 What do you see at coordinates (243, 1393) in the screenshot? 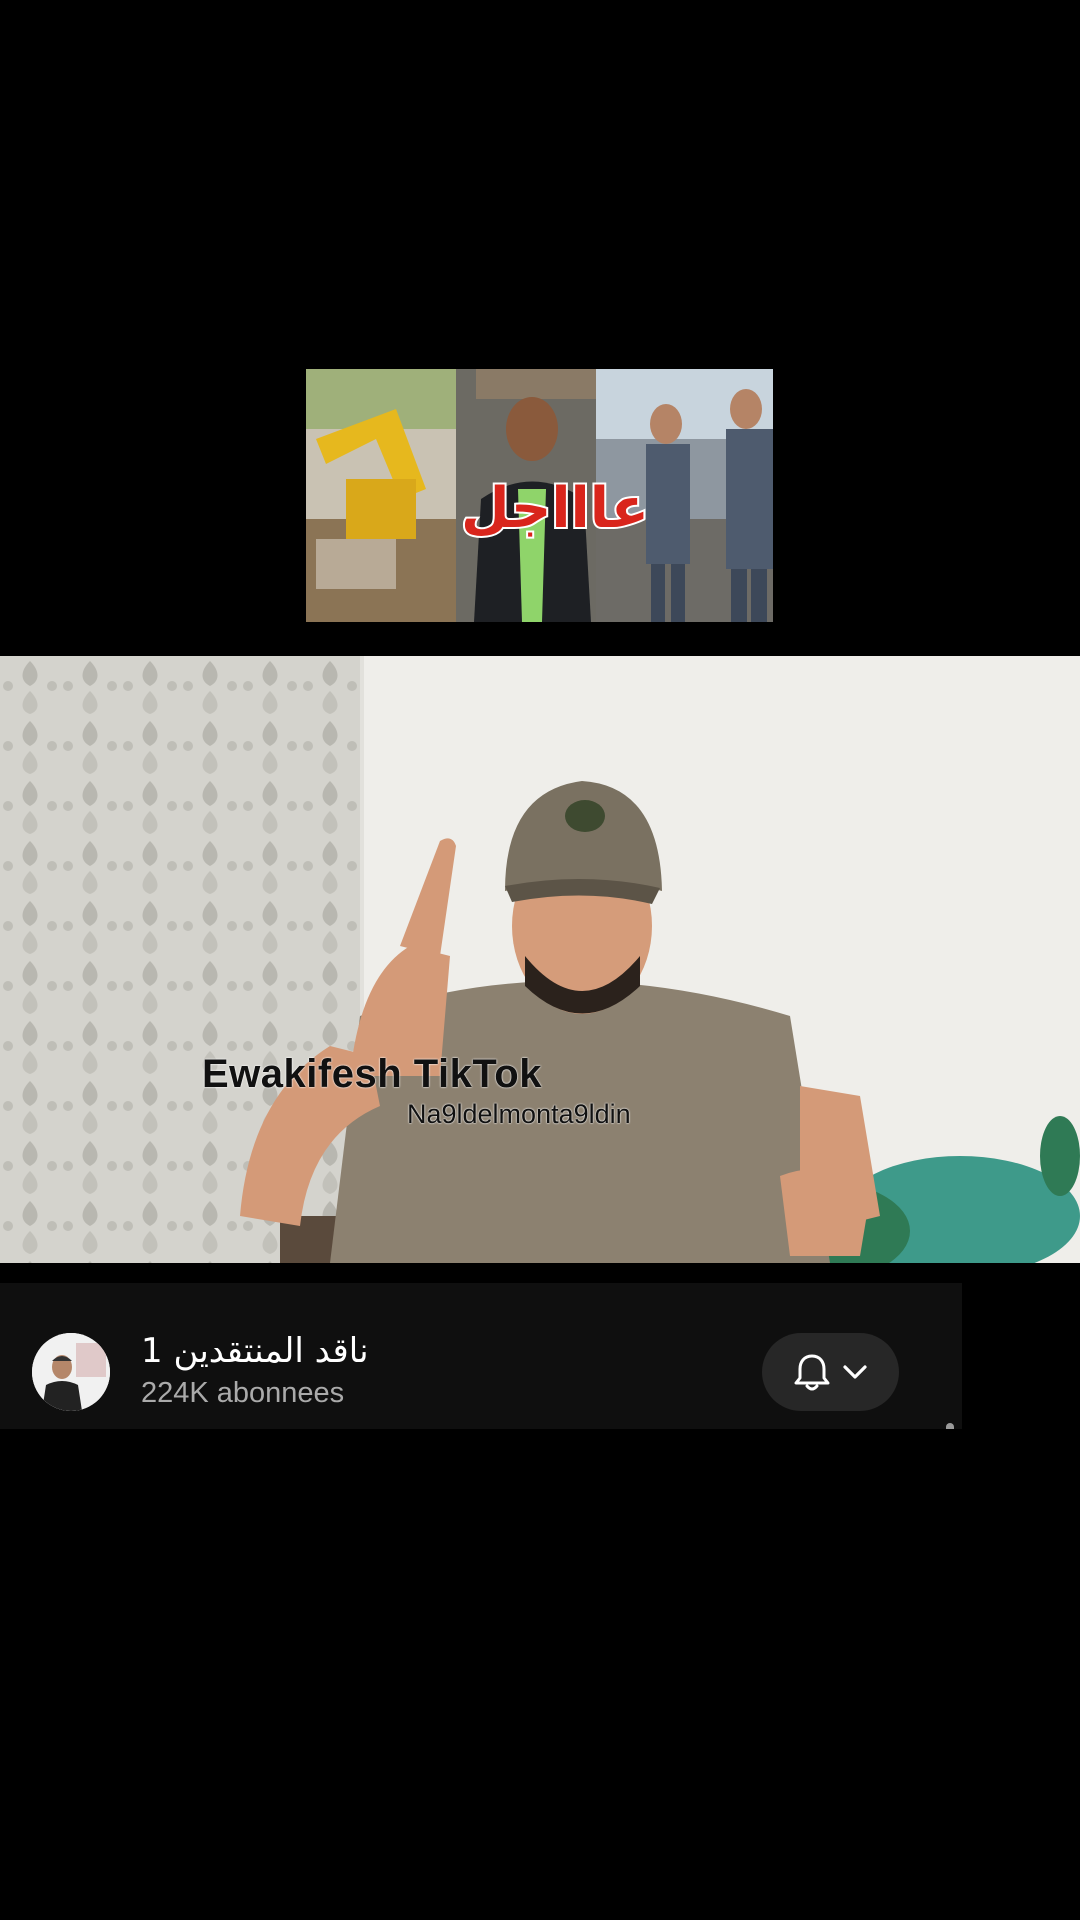
I see `subscriber-count: 224K abonnees` at bounding box center [243, 1393].